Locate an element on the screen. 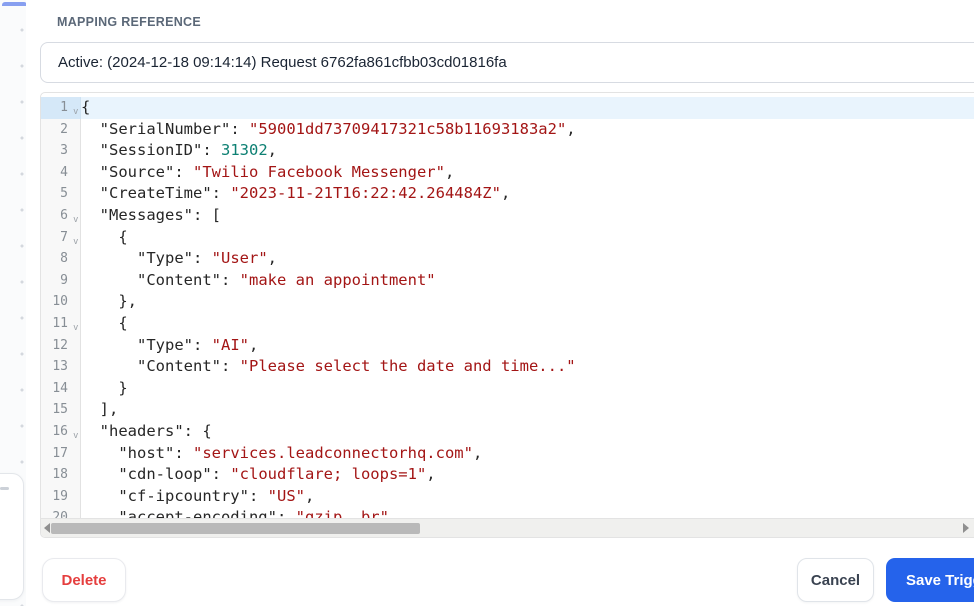 This screenshot has width=974, height=606. horizontal-scrollbar is located at coordinates (507, 527).